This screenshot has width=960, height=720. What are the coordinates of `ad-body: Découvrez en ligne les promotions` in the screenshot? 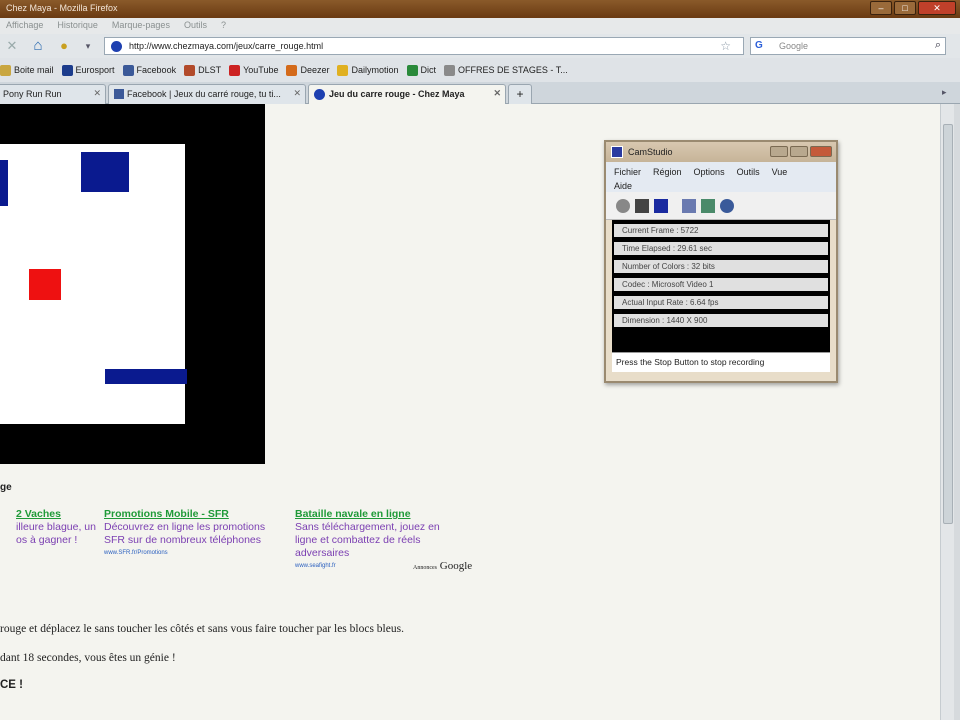 It's located at (185, 527).